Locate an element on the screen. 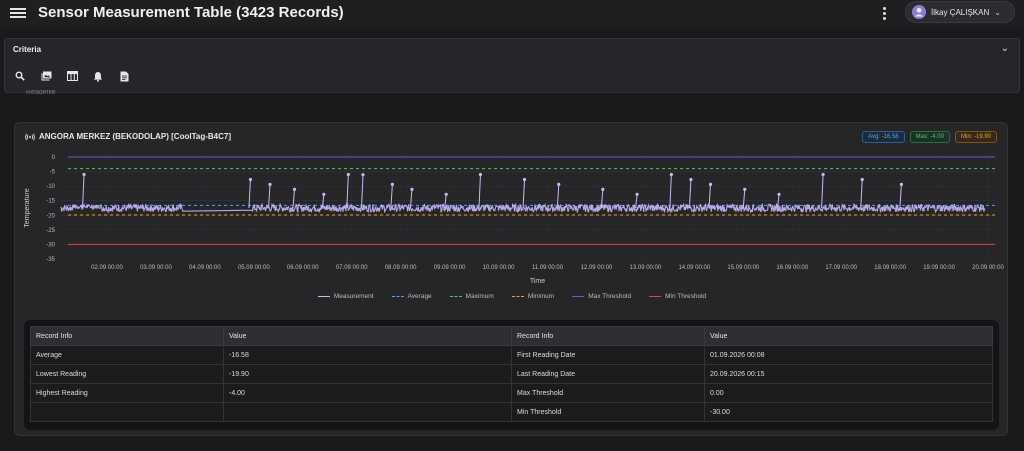 The image size is (1024, 451). y-tick-label: -30 is located at coordinates (50, 245).